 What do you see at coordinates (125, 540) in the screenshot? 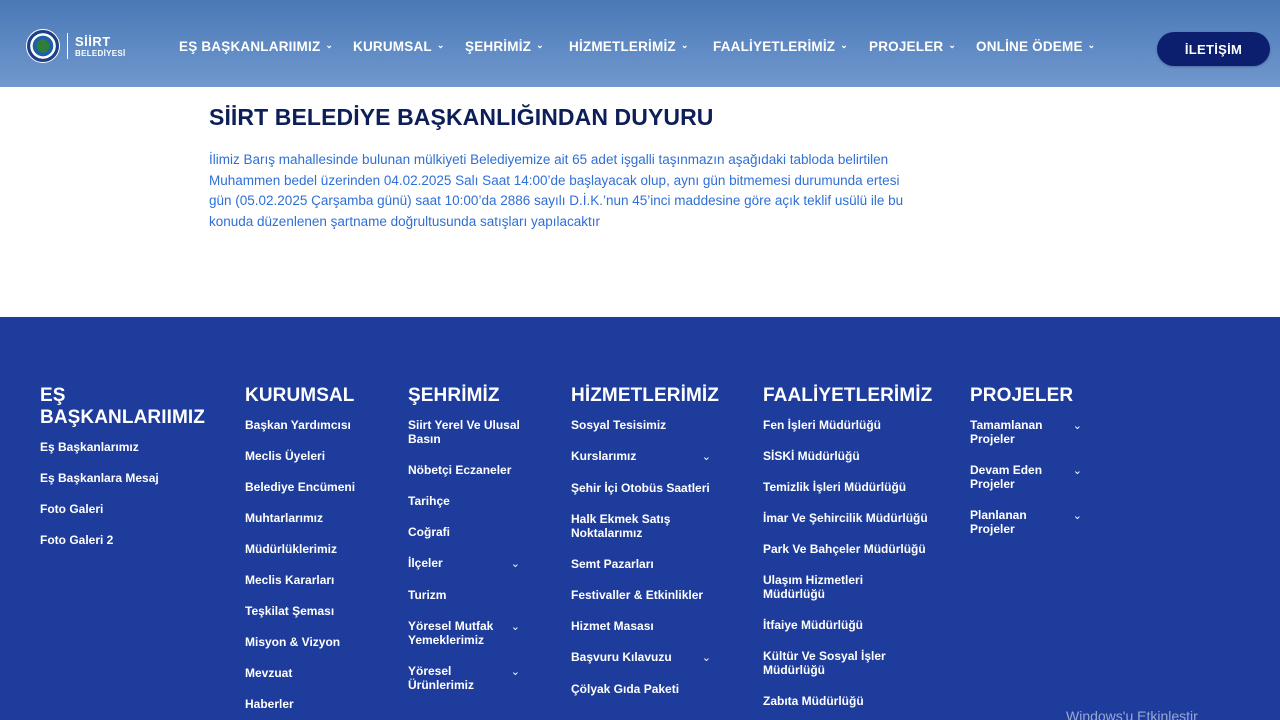
I see `footer-link-foto-galeri-2: Foto Galeri 2` at bounding box center [125, 540].